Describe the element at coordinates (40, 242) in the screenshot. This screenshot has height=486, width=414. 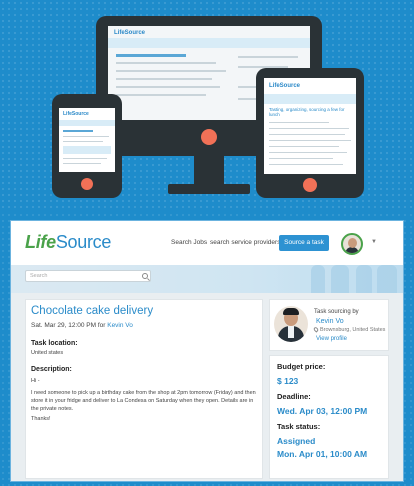
I see `logo-life-text: Life` at that location.